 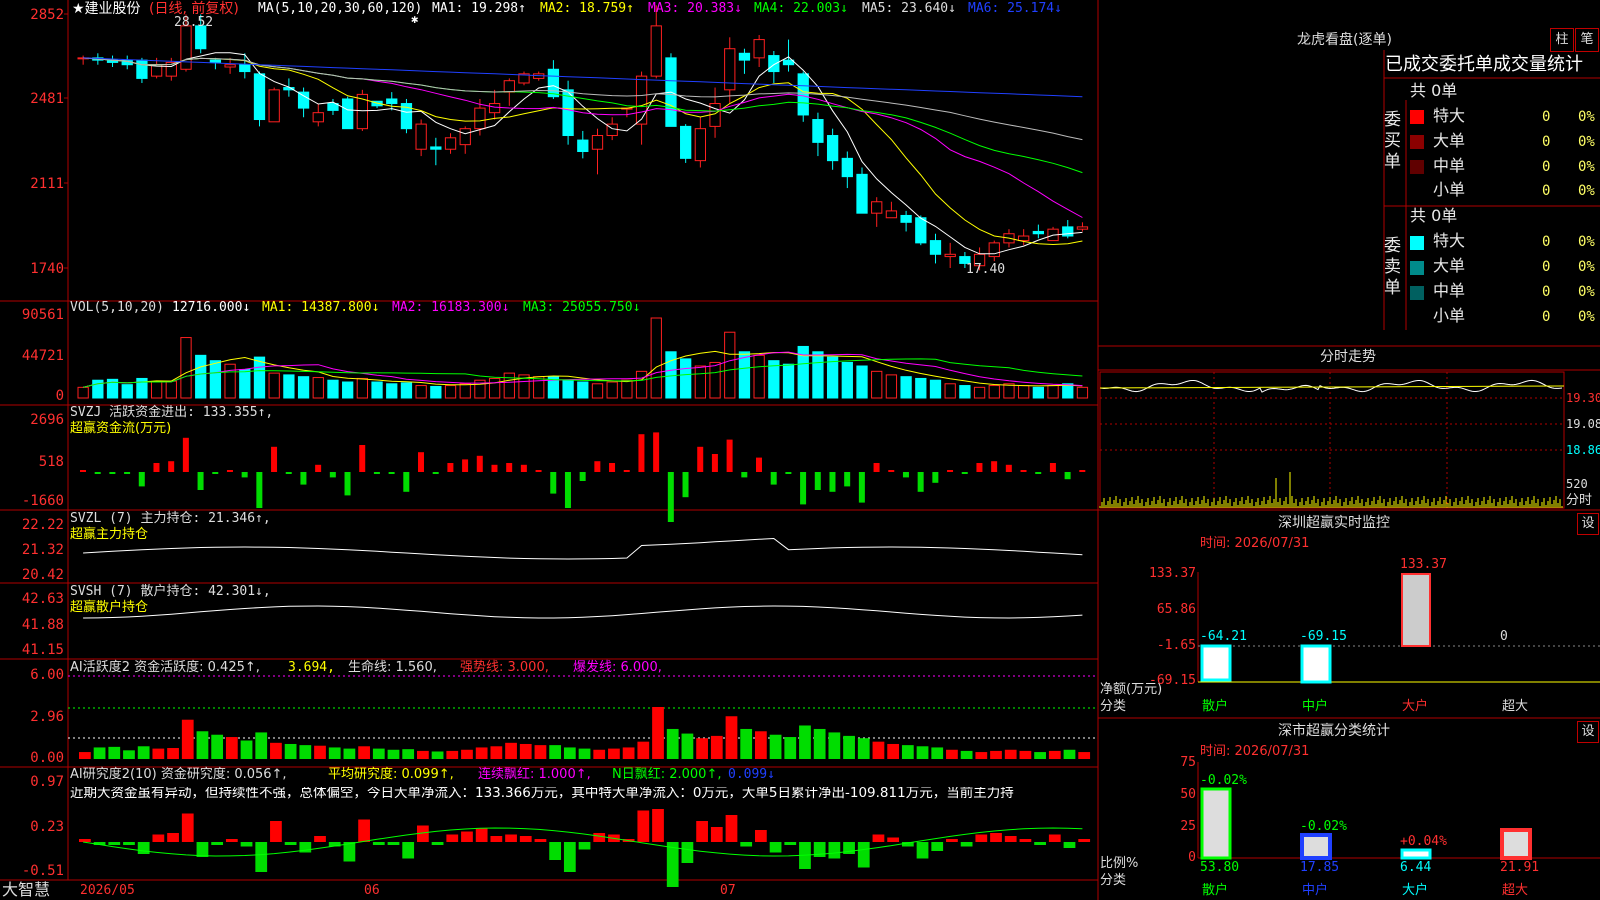 What do you see at coordinates (51, 462) in the screenshot?
I see `svzj-axis-tick: 518` at bounding box center [51, 462].